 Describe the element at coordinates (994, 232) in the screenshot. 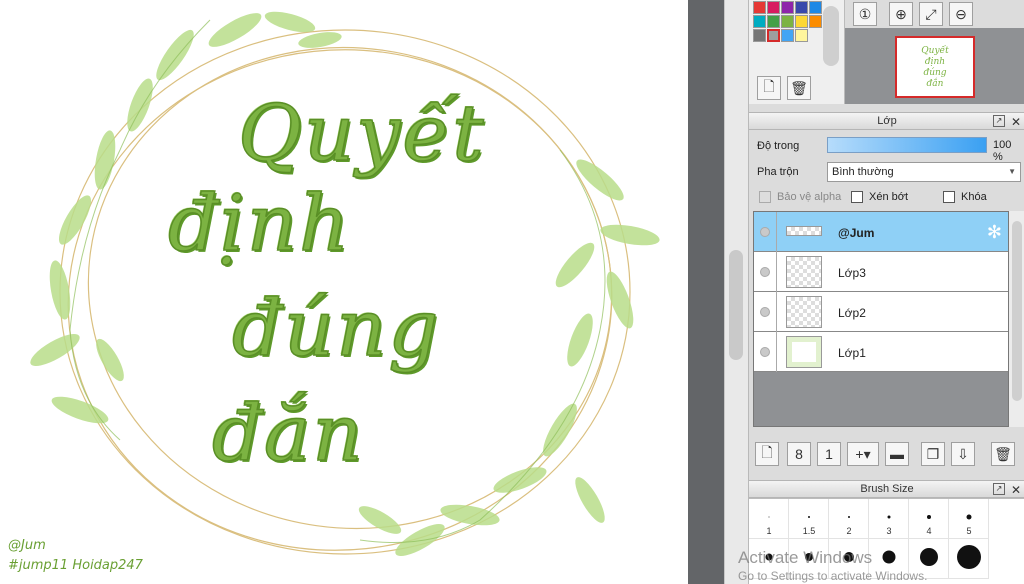

I see `gear-icon: ✻` at that location.